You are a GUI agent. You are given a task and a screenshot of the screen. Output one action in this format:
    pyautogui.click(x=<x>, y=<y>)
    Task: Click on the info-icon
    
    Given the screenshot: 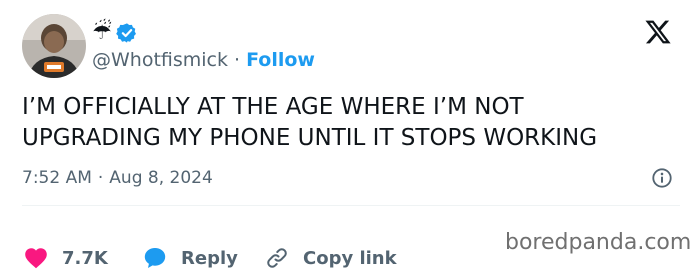 What is the action you would take?
    pyautogui.click(x=662, y=178)
    